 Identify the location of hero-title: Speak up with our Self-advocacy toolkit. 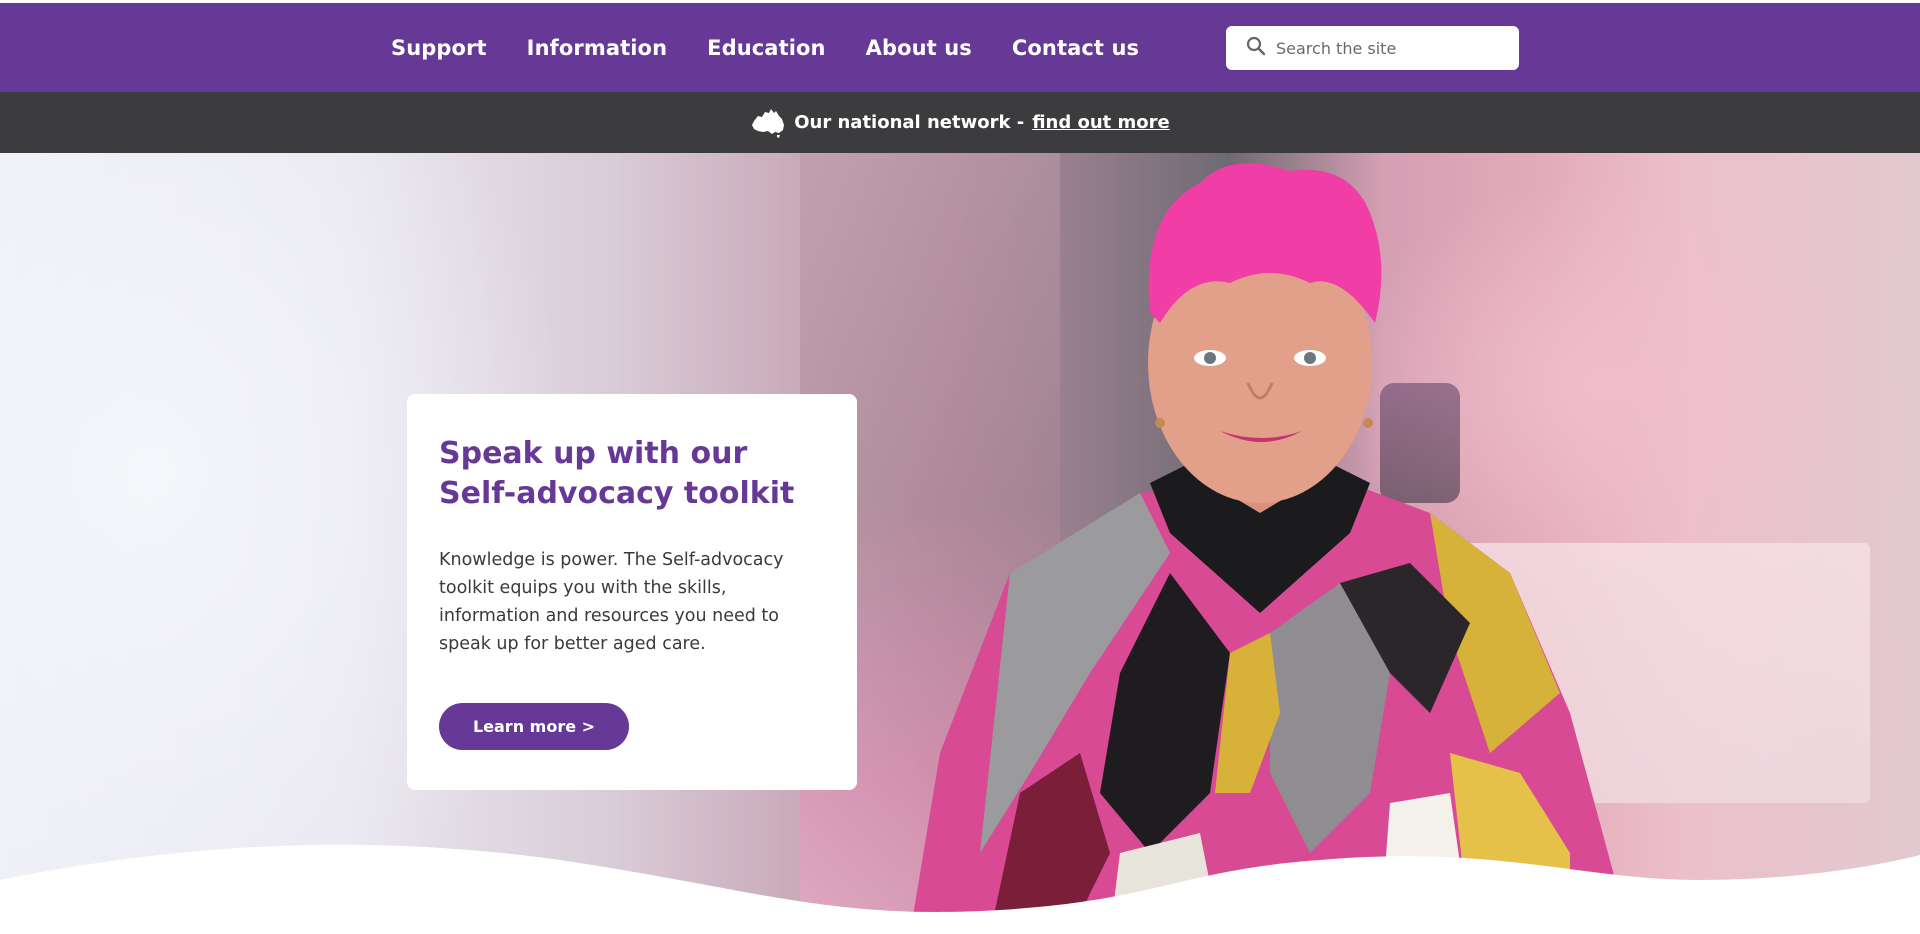
(617, 473).